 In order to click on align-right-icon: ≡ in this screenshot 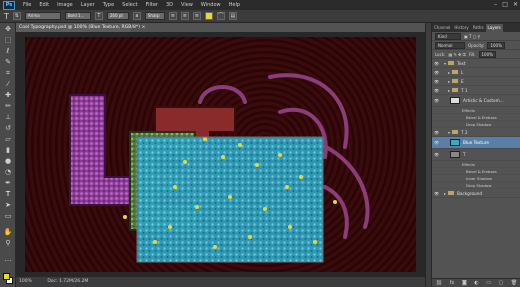, I will do `click(196, 16)`.